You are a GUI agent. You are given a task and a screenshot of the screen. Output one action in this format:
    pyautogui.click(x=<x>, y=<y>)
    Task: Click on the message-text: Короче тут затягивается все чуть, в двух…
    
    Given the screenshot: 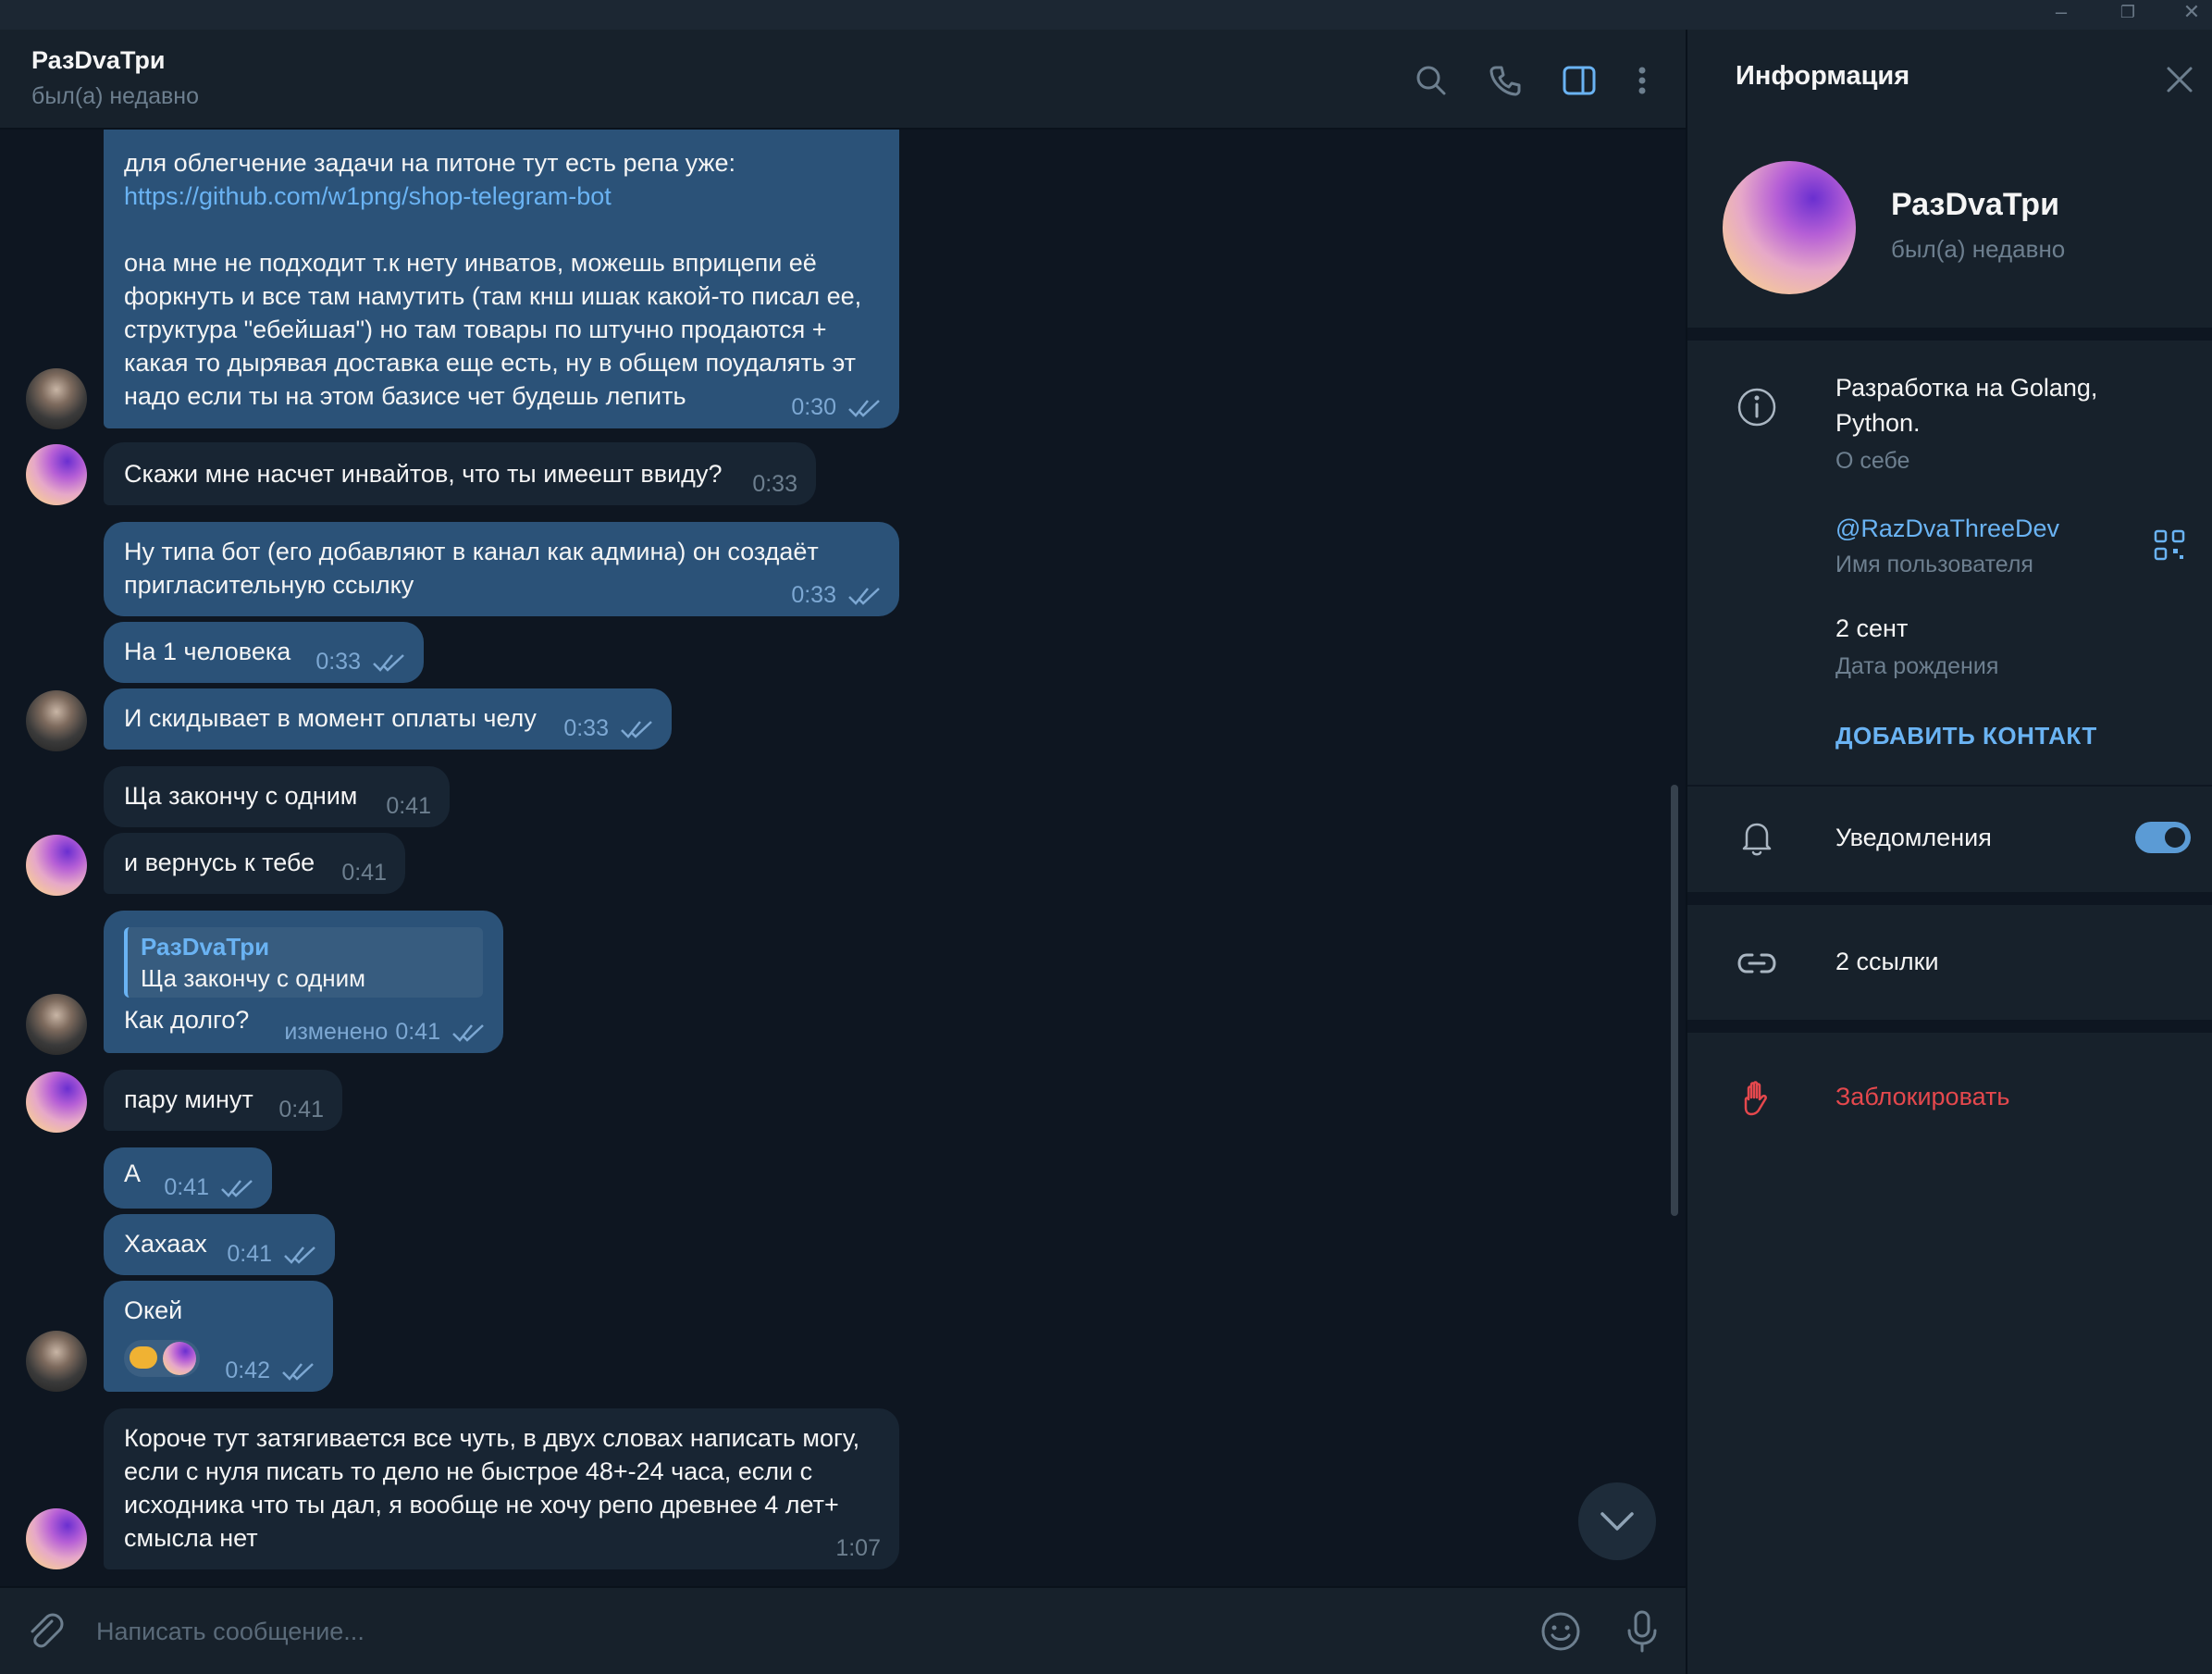 What is the action you would take?
    pyautogui.click(x=492, y=1488)
    